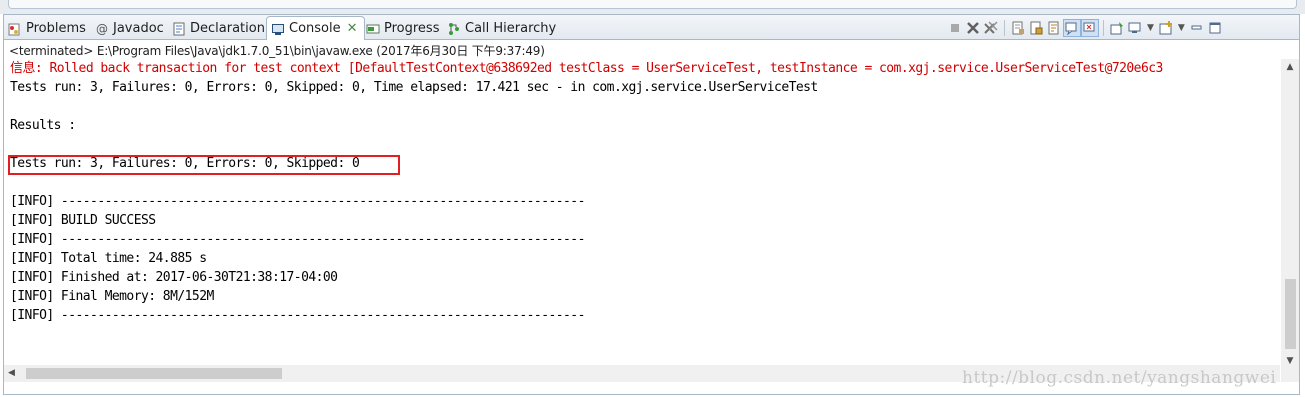 The height and width of the screenshot is (397, 1305). I want to click on tab-declaration: Declaration, so click(218, 28).